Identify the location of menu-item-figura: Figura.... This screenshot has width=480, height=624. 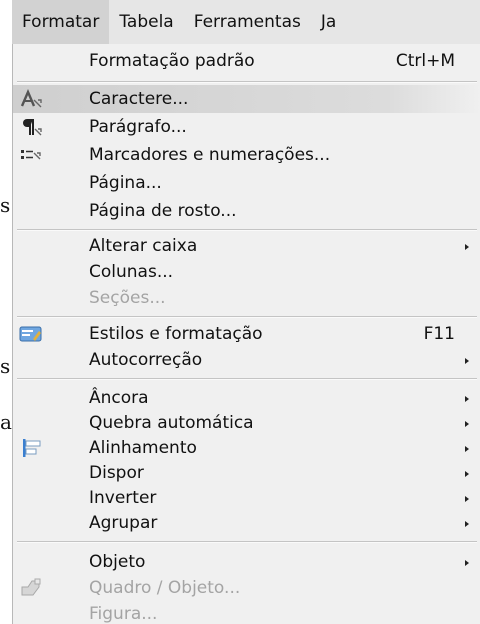
(246, 612).